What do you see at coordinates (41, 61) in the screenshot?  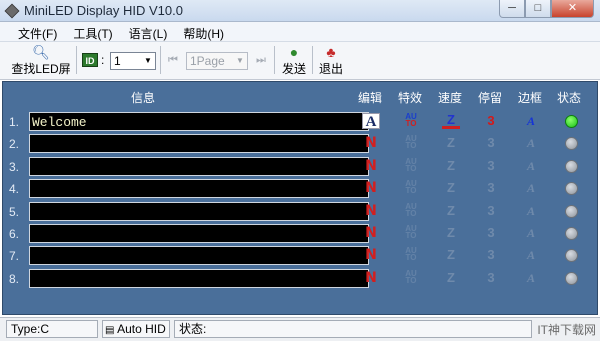 I see `find-led-button: 🔍︎ 查找LED屏` at bounding box center [41, 61].